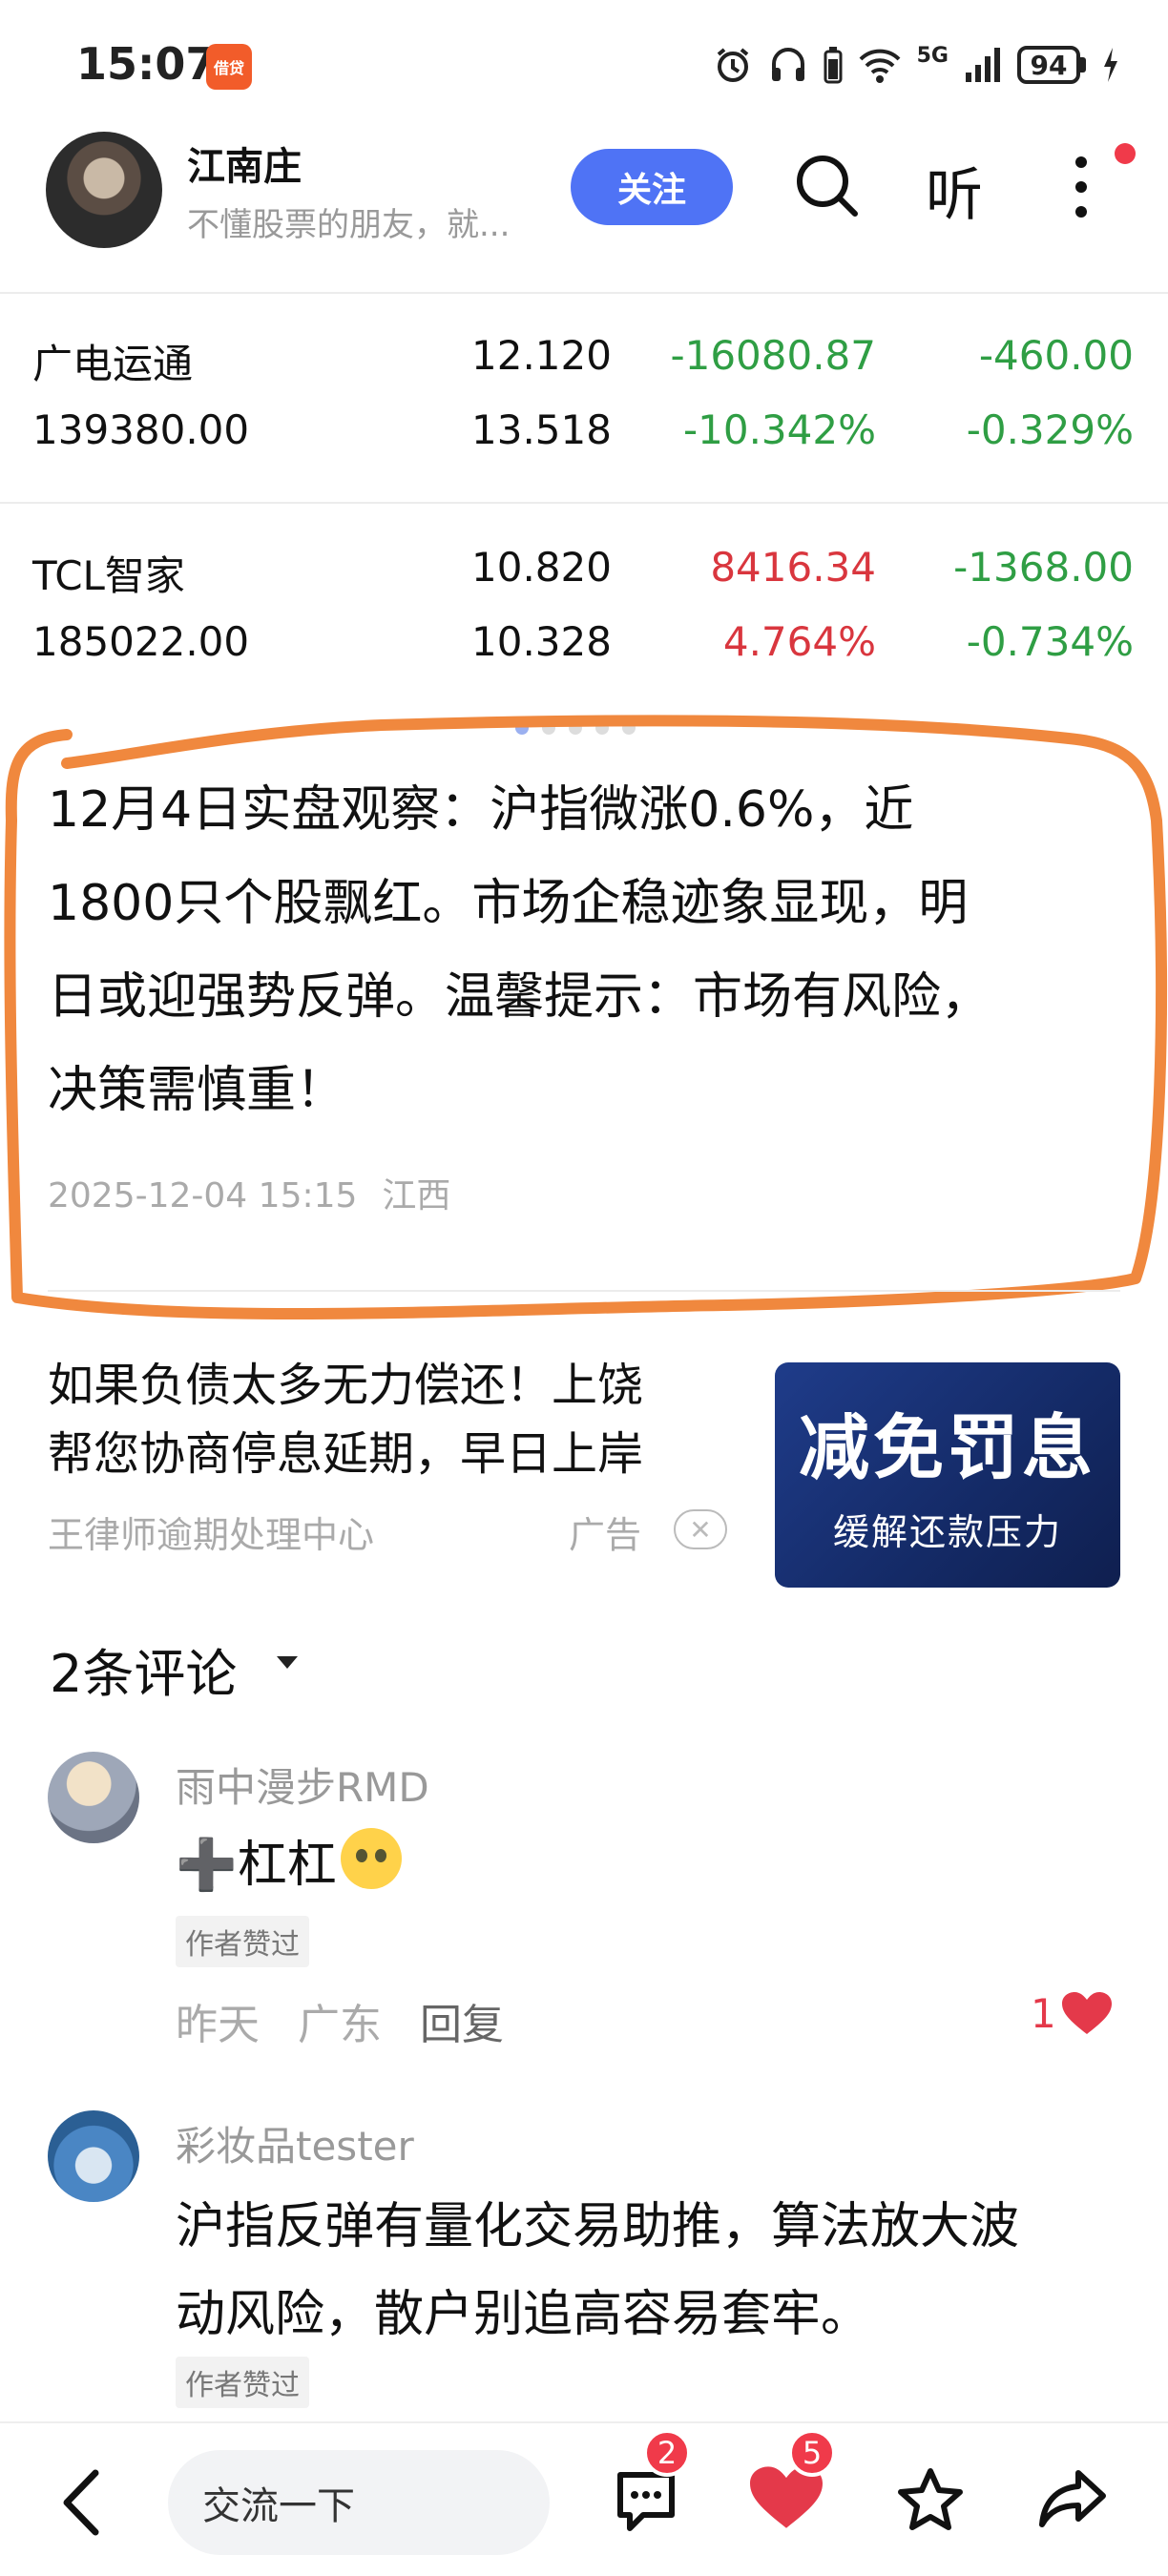 The height and width of the screenshot is (2576, 1168). I want to click on heart-icon, so click(1086, 2012).